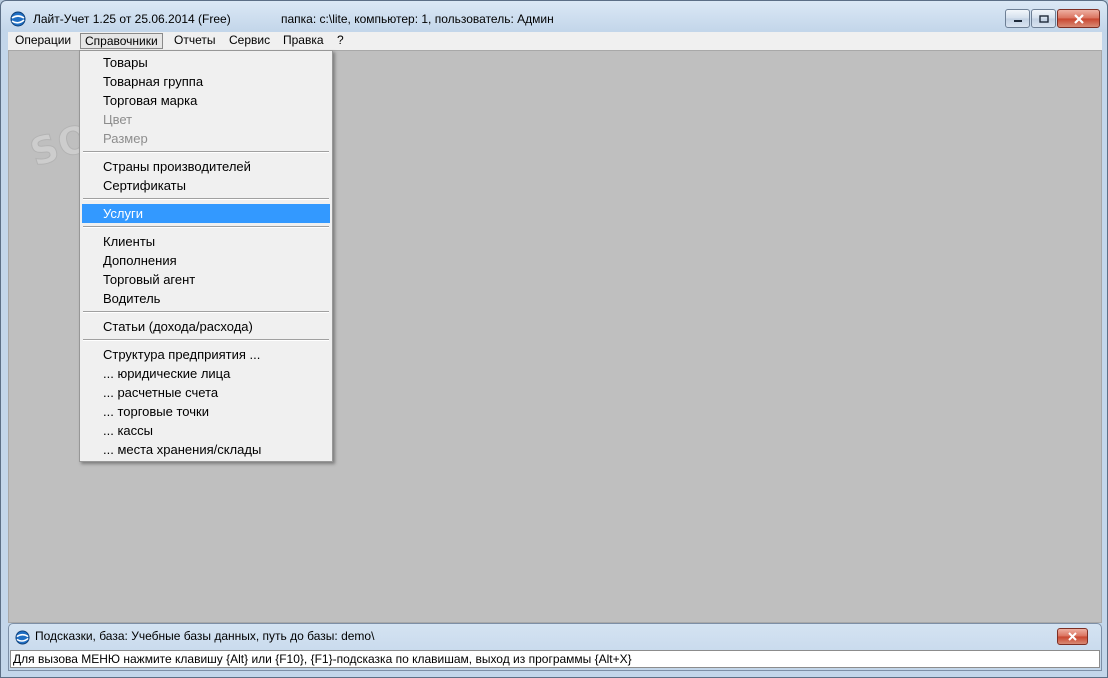 This screenshot has width=1108, height=678. What do you see at coordinates (206, 213) in the screenshot?
I see `dropdown-item-services: Услуги` at bounding box center [206, 213].